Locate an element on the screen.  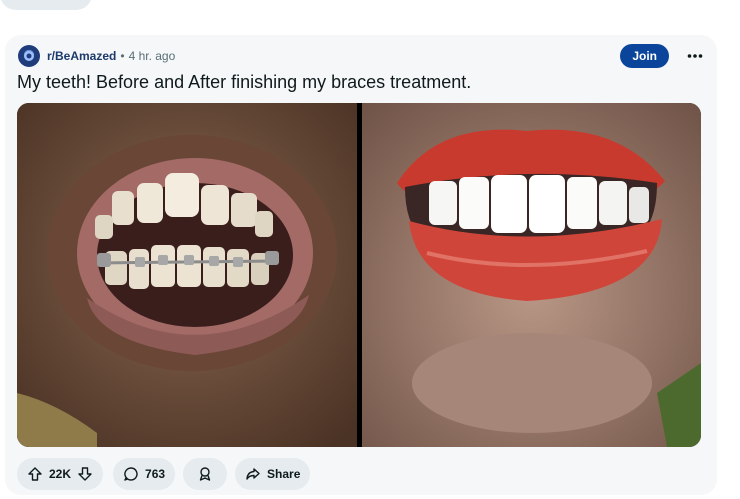
share-button: Share is located at coordinates (273, 474).